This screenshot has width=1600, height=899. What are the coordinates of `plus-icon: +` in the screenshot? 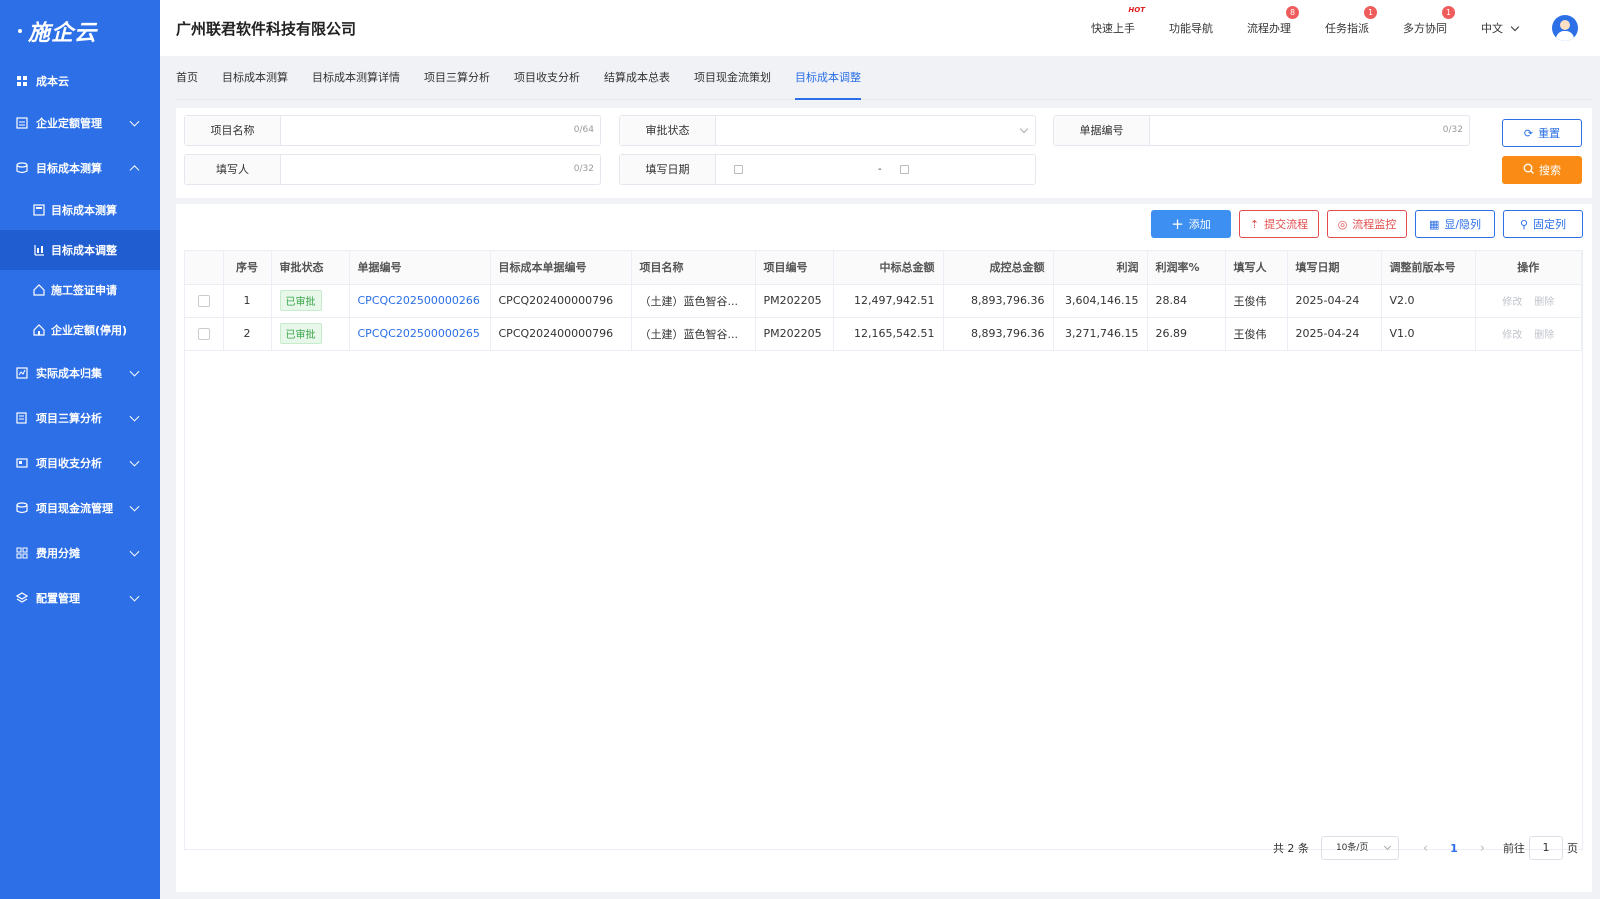 It's located at (1177, 224).